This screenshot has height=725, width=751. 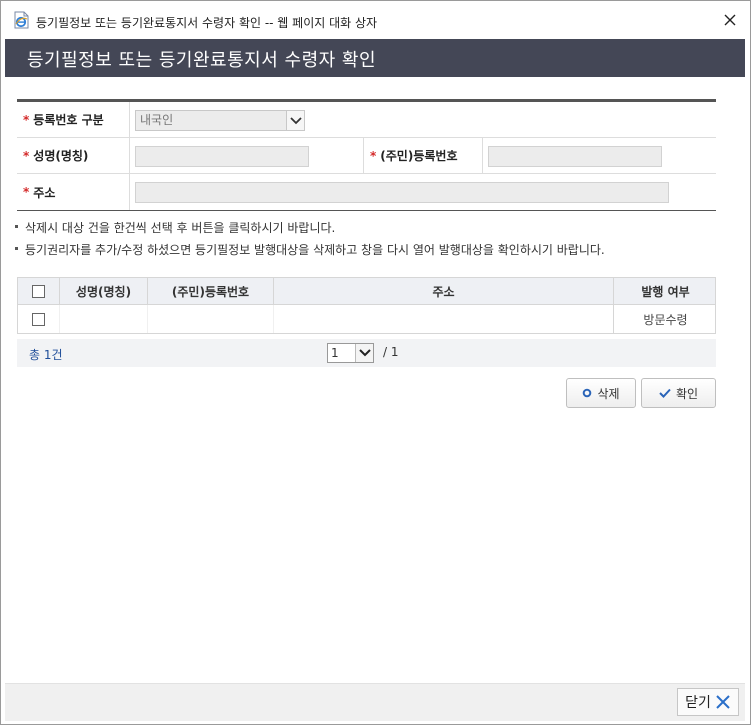 I want to click on delete-button: 삭제, so click(x=601, y=393).